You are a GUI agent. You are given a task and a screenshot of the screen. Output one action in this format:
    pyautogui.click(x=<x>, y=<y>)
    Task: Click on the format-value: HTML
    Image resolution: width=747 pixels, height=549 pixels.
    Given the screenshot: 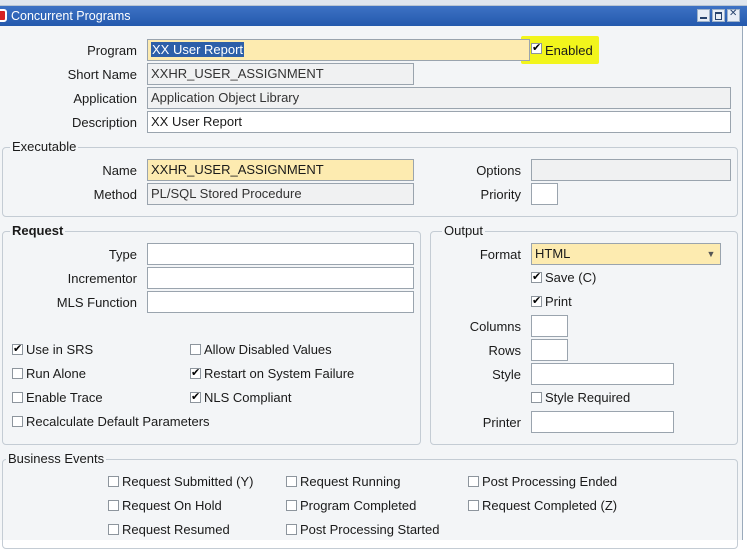 What is the action you would take?
    pyautogui.click(x=553, y=253)
    